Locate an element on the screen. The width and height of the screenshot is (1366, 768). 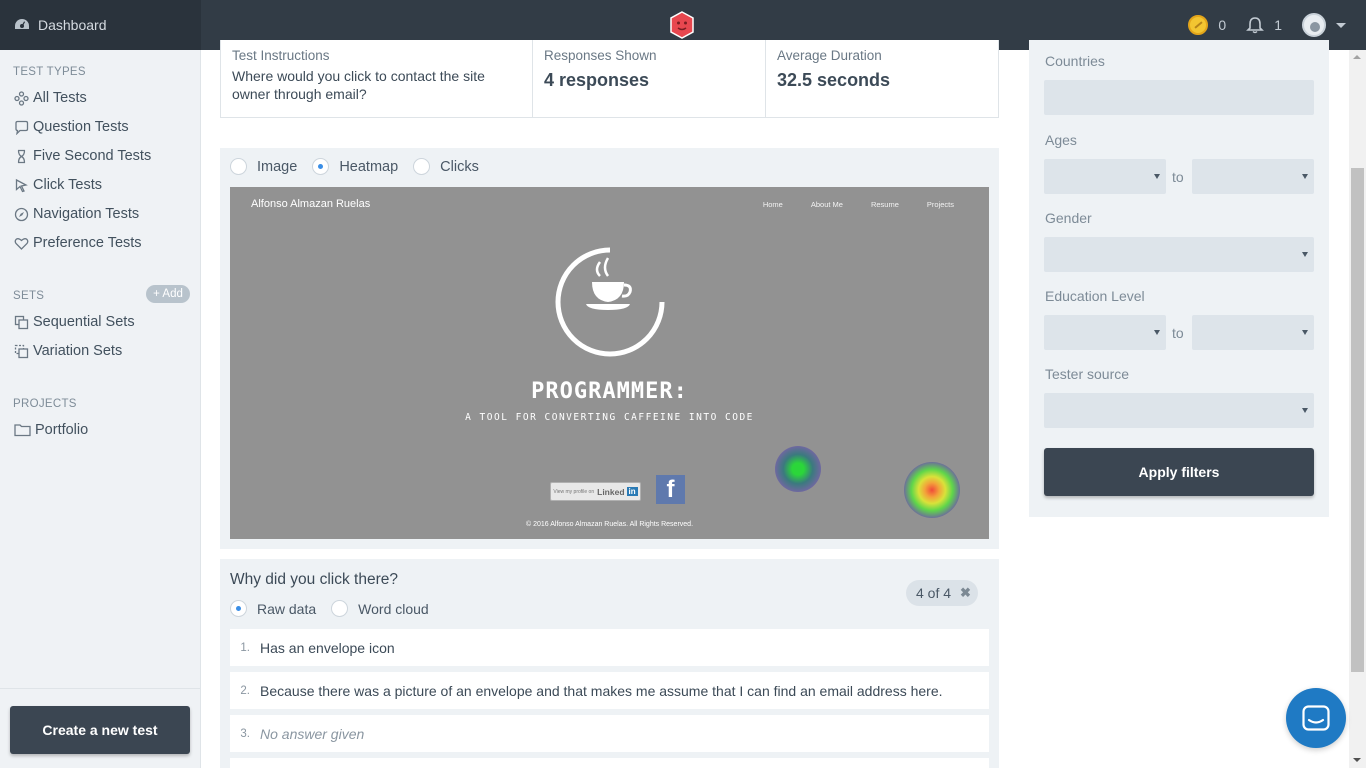
sidebar-item-five-second-tests: Five Second Tests is located at coordinates (82, 156).